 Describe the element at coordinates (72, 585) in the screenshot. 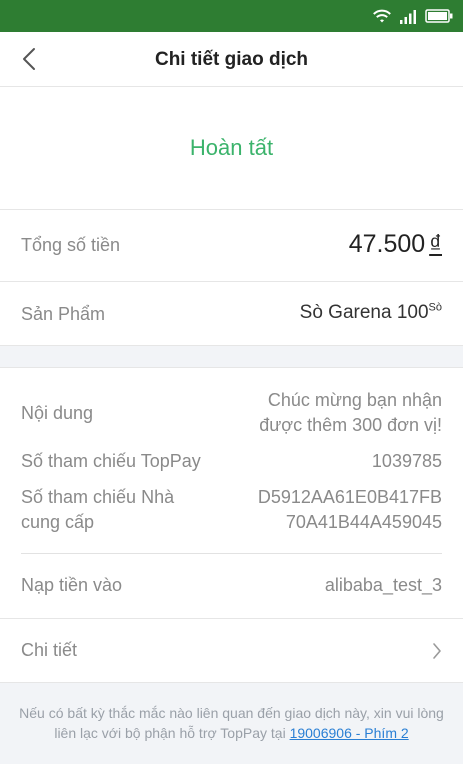

I see `topup-label: Nạp tiền vào` at that location.